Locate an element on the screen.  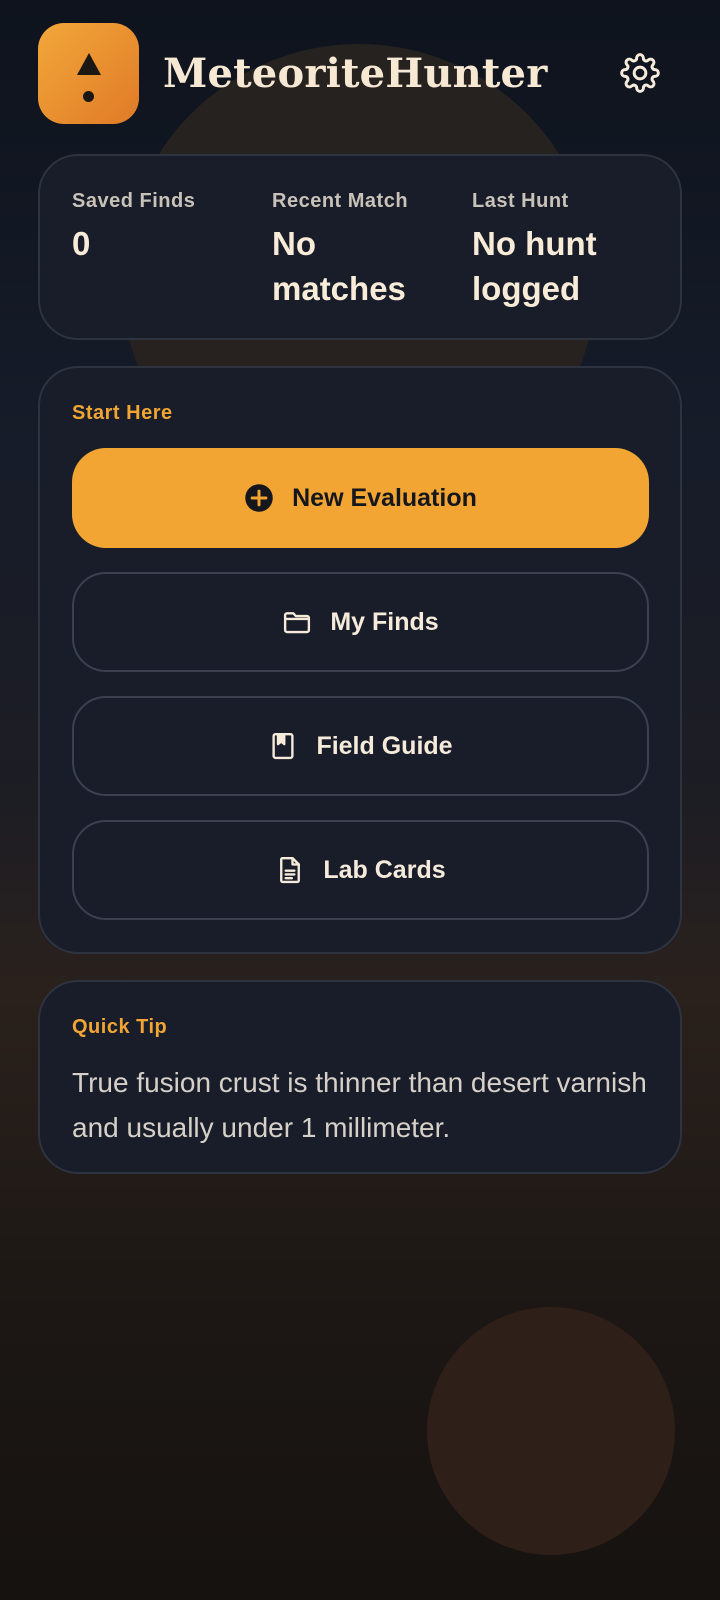
button-label: Lab Cards is located at coordinates (384, 869).